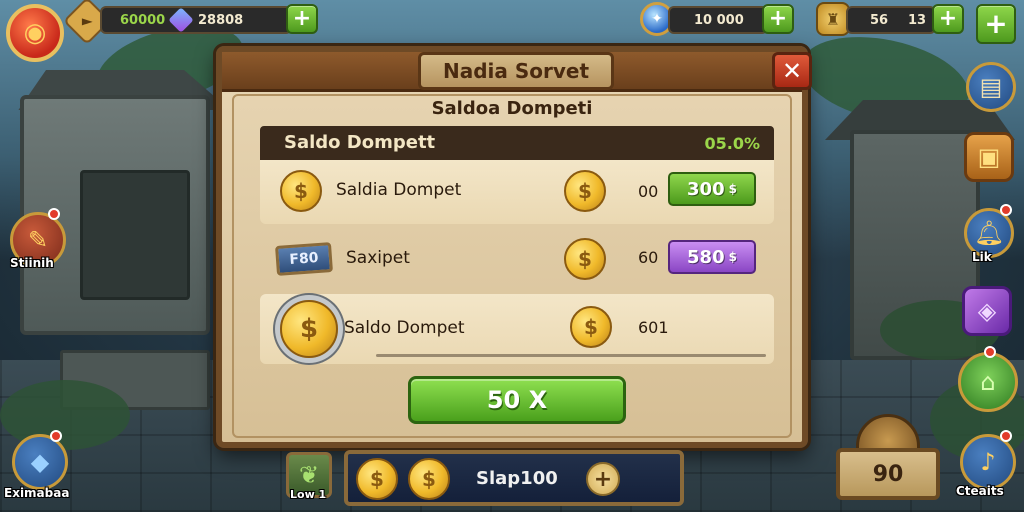 The height and width of the screenshot is (512, 1024). What do you see at coordinates (706, 257) in the screenshot?
I see `price-value: 580` at bounding box center [706, 257].